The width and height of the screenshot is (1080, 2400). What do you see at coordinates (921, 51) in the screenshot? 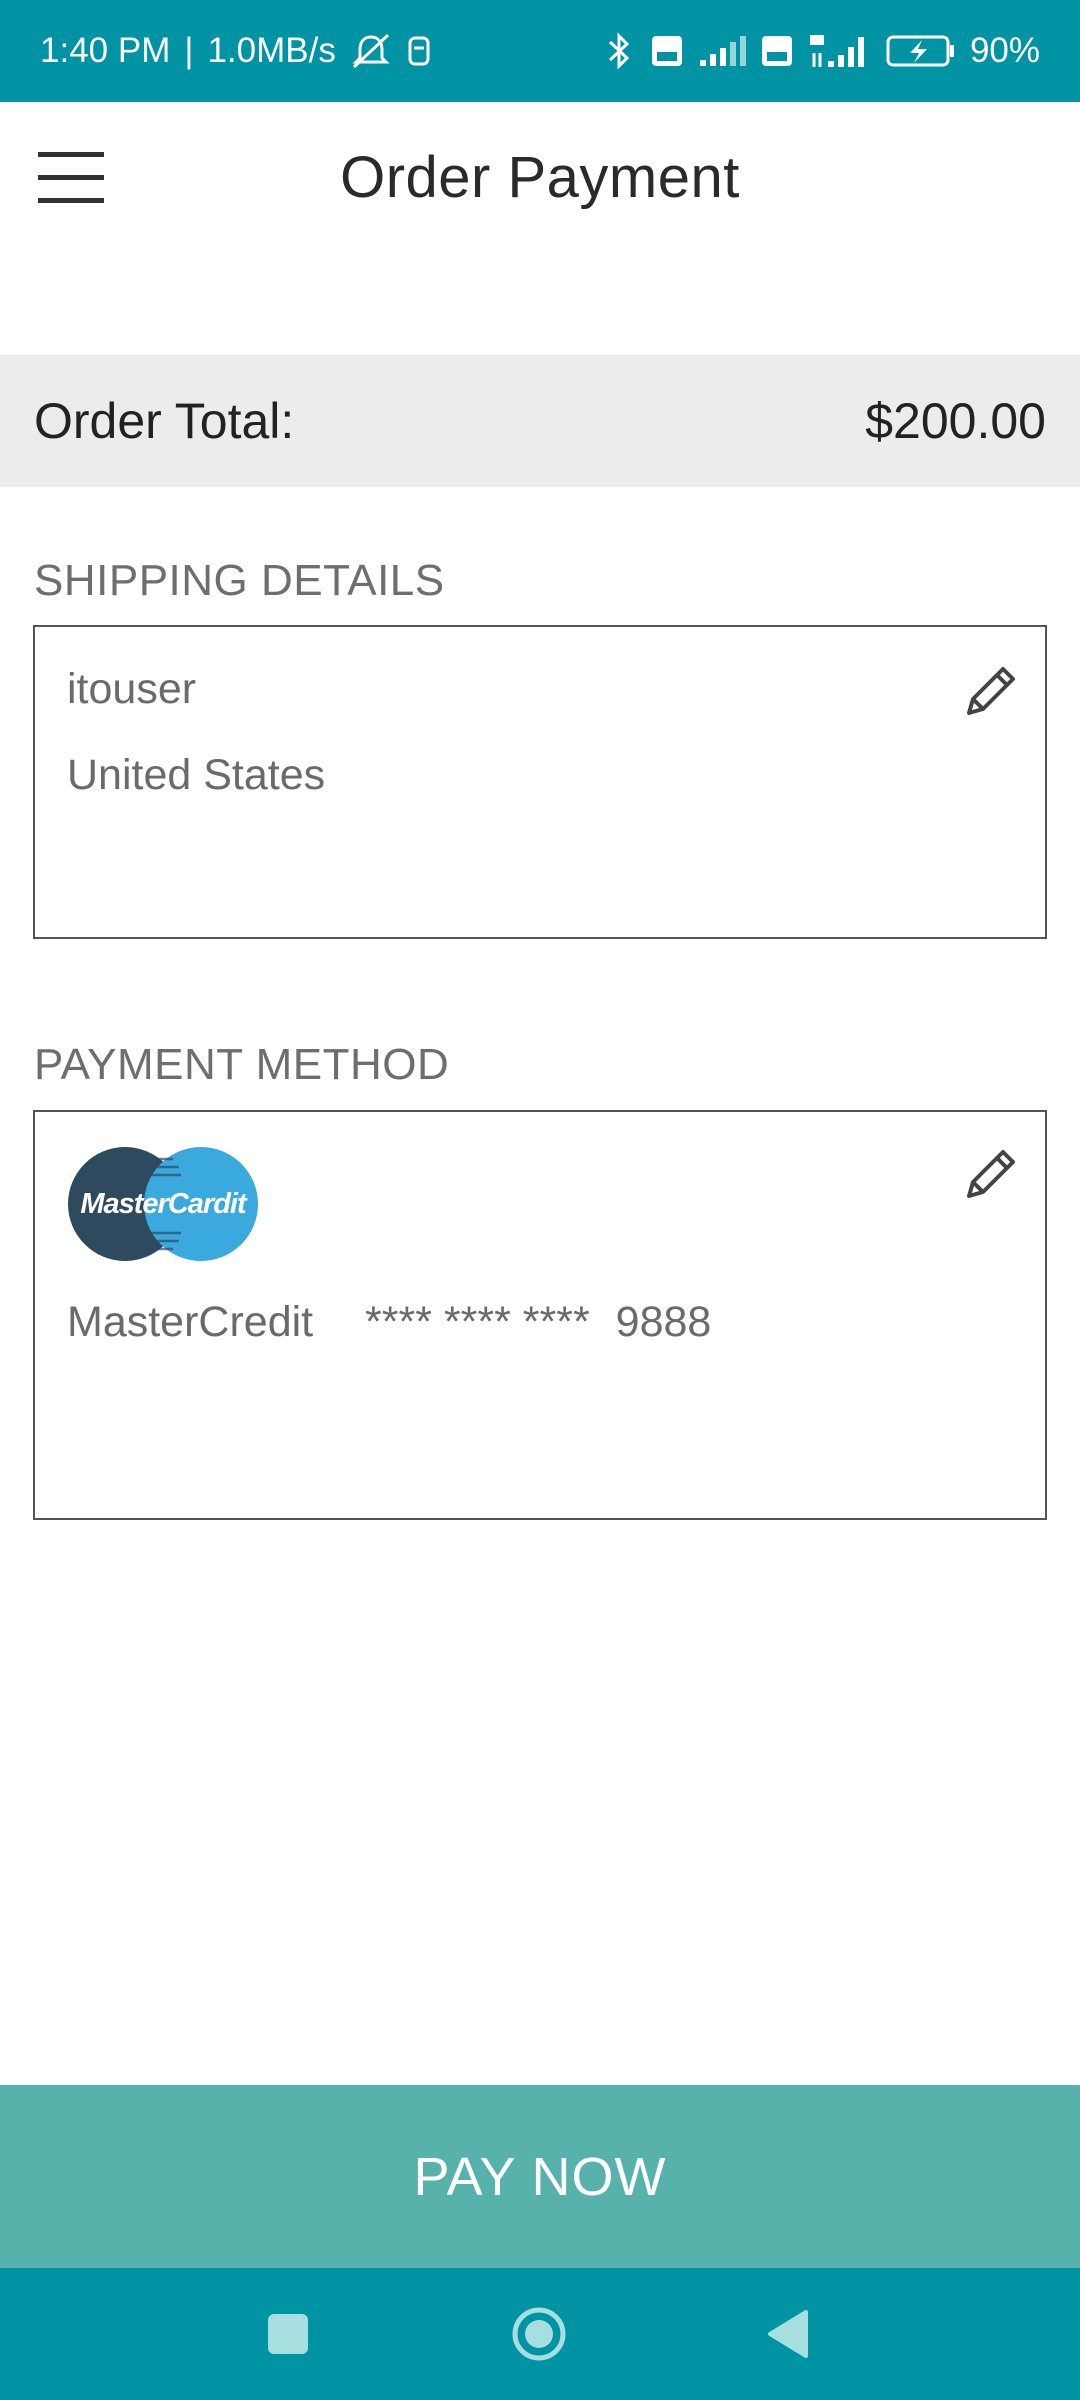
I see `battery-charging-icon` at bounding box center [921, 51].